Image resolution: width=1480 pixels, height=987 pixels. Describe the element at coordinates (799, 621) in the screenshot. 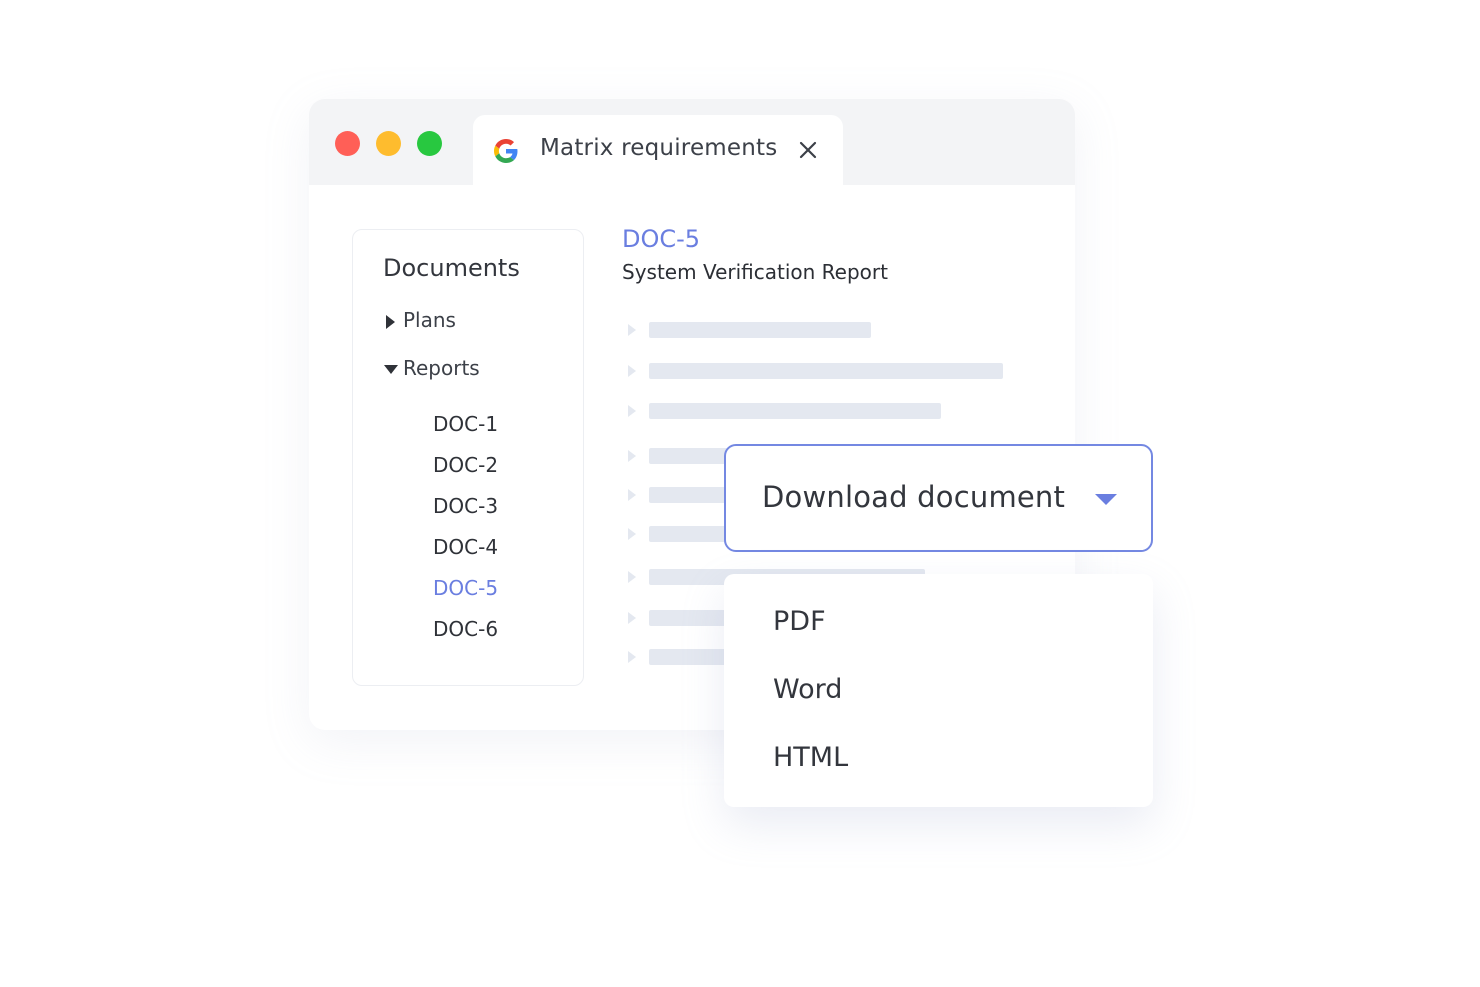

I see `menu-item-pdf: PDF` at that location.